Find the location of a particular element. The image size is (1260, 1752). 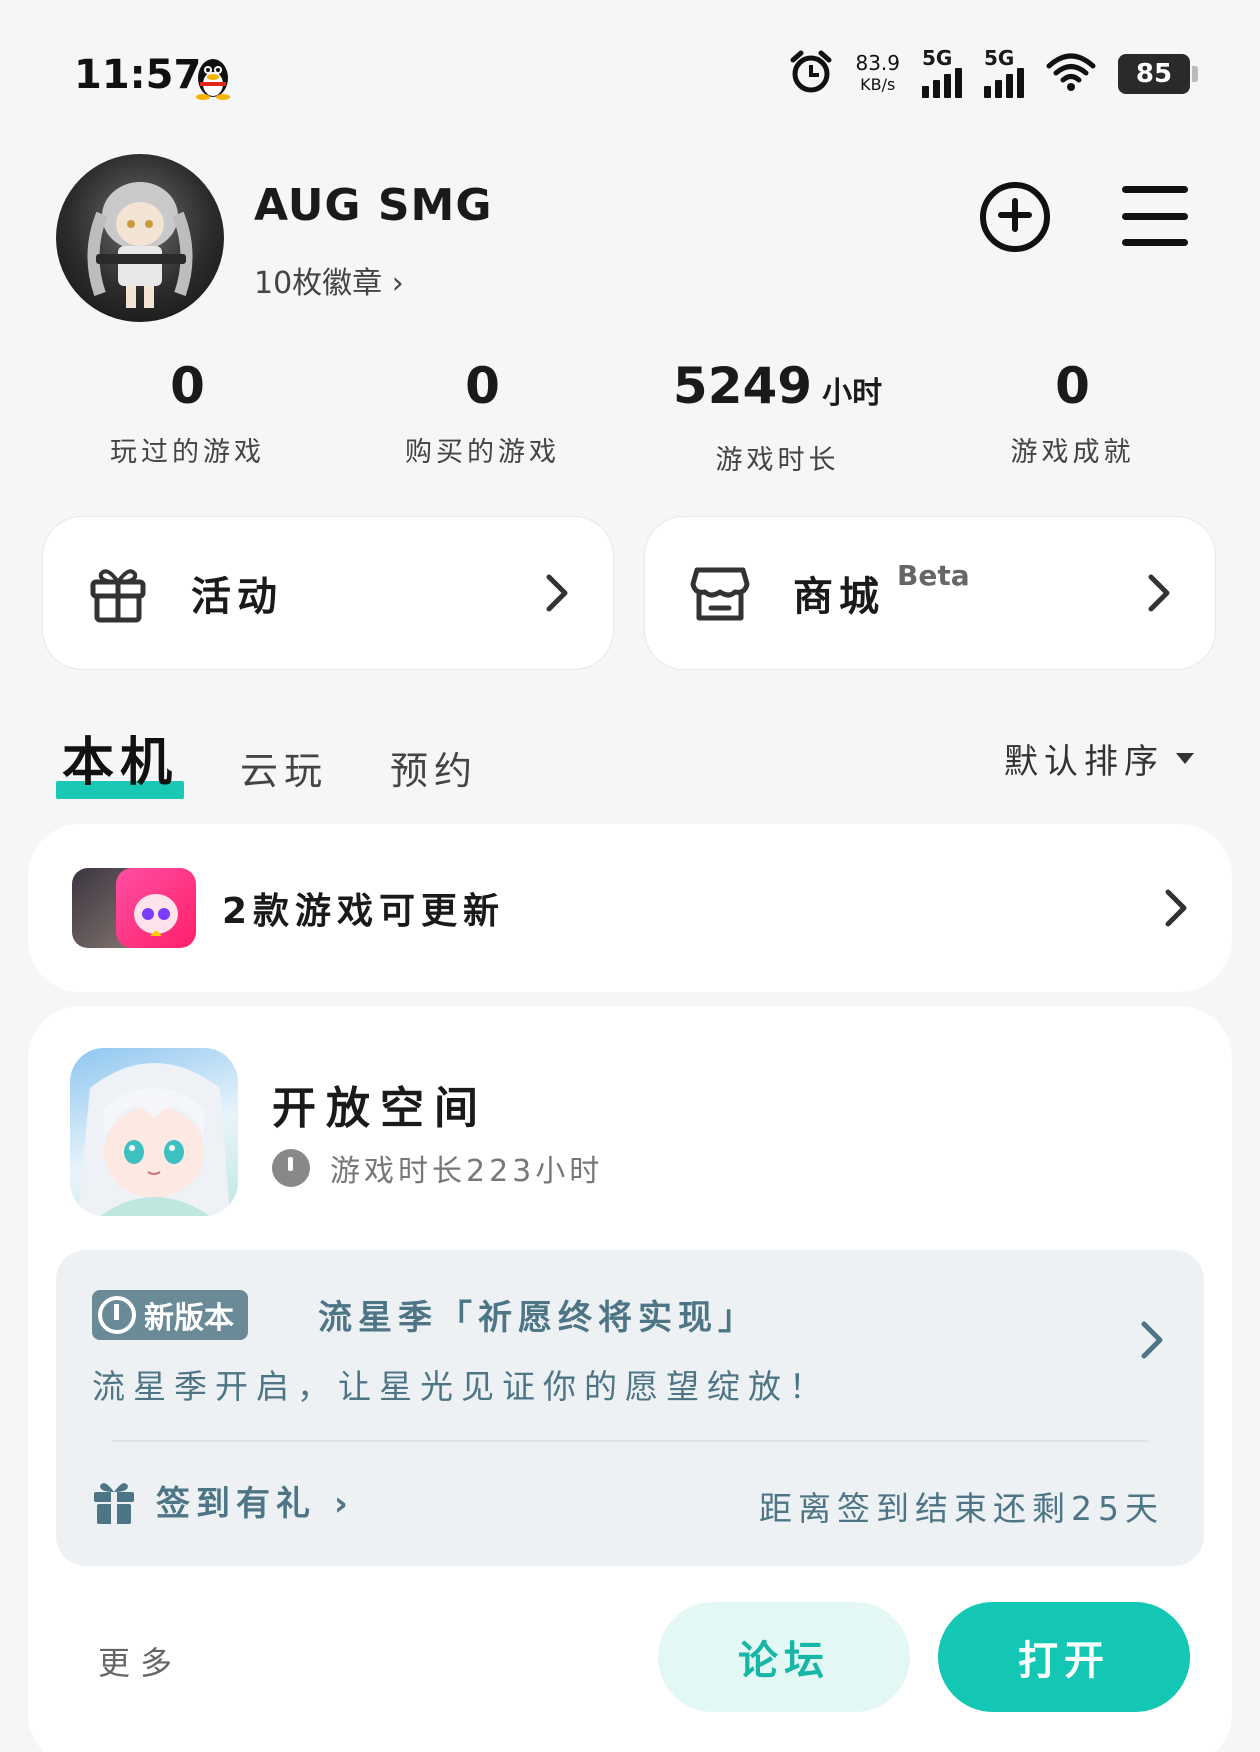

open-button: 打开 is located at coordinates (1064, 1657).